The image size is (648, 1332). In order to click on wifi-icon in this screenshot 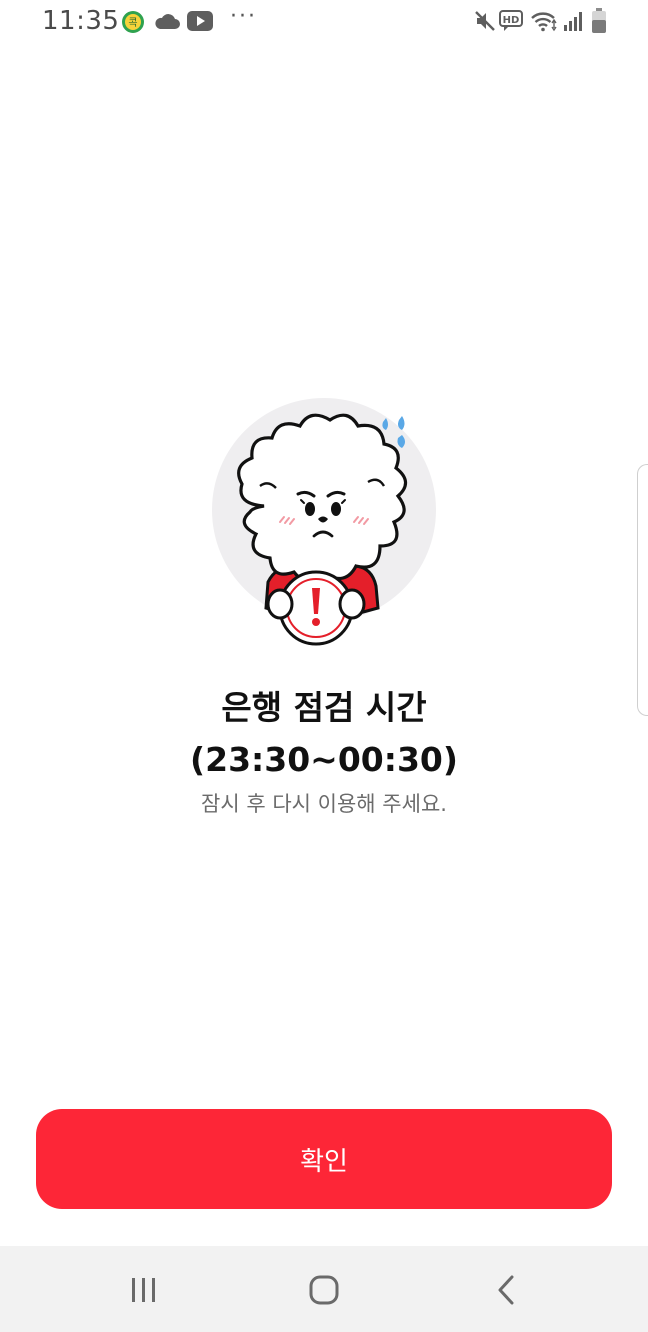, I will do `click(544, 22)`.